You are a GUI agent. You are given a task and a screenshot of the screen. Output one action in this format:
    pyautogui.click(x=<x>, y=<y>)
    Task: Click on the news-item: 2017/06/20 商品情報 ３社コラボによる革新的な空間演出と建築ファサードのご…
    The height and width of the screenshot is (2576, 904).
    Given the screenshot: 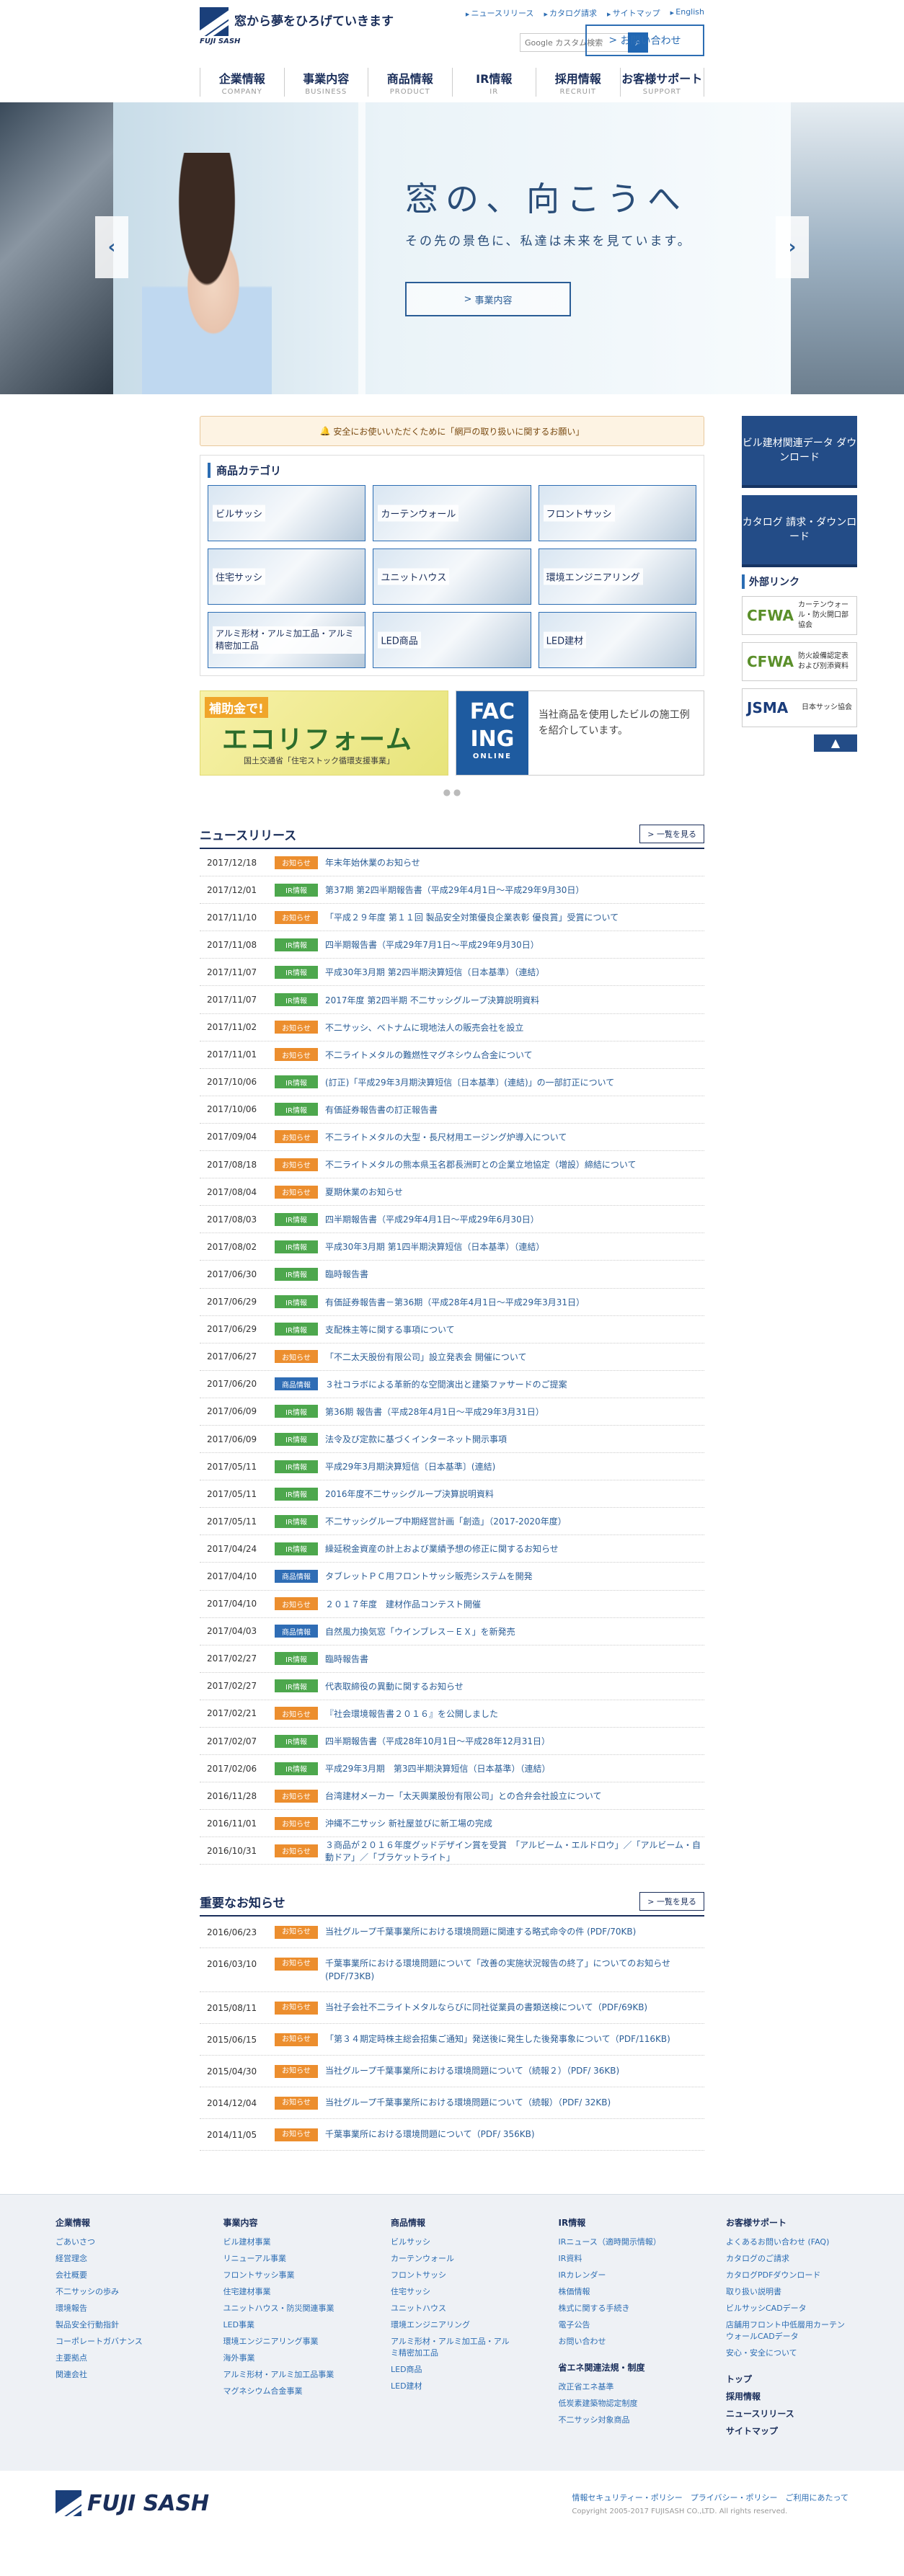 What is the action you would take?
    pyautogui.click(x=452, y=1384)
    